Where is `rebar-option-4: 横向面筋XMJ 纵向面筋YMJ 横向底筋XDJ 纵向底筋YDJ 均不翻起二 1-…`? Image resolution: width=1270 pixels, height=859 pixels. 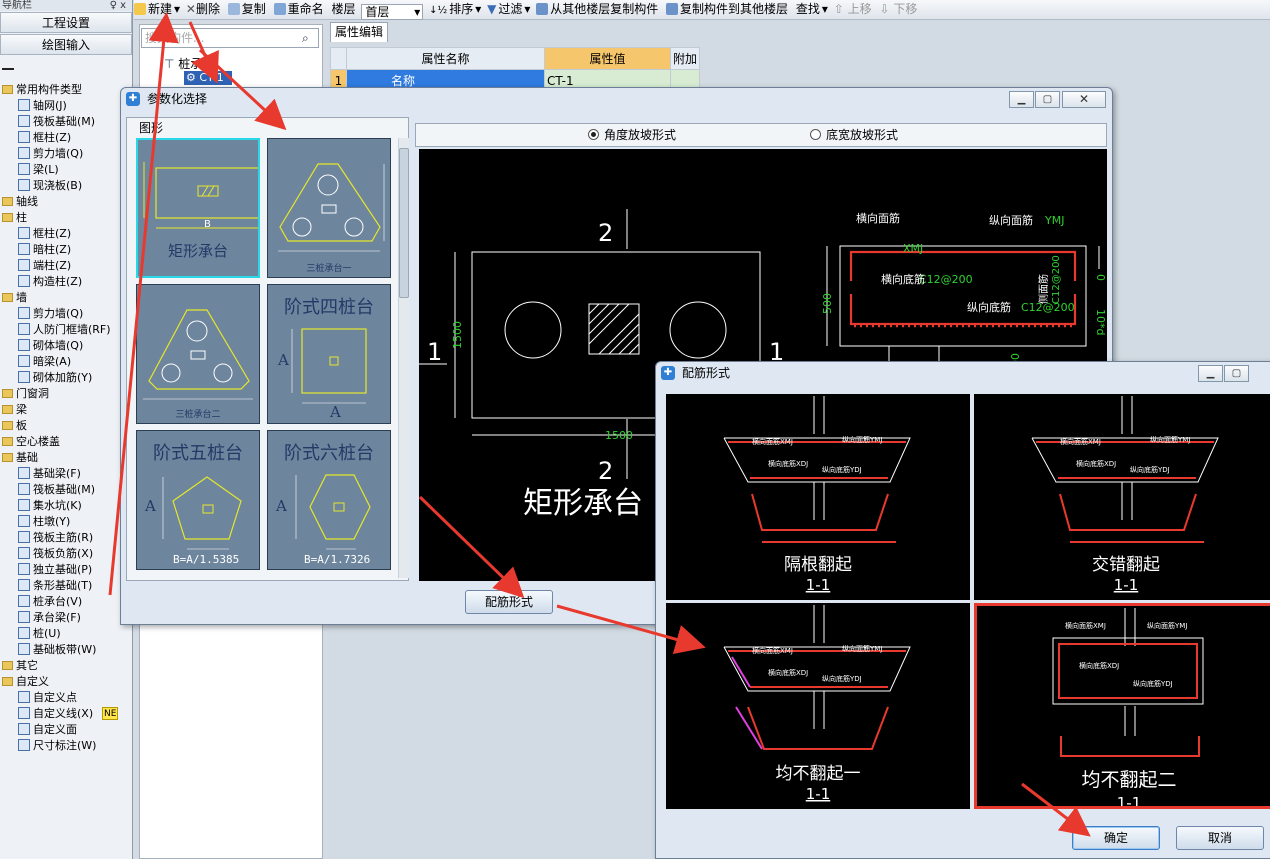
rebar-option-4: 横向面筋XMJ 纵向面筋YMJ 横向底筋XDJ 纵向底筋YDJ 均不翻起二 1-… is located at coordinates (1122, 706).